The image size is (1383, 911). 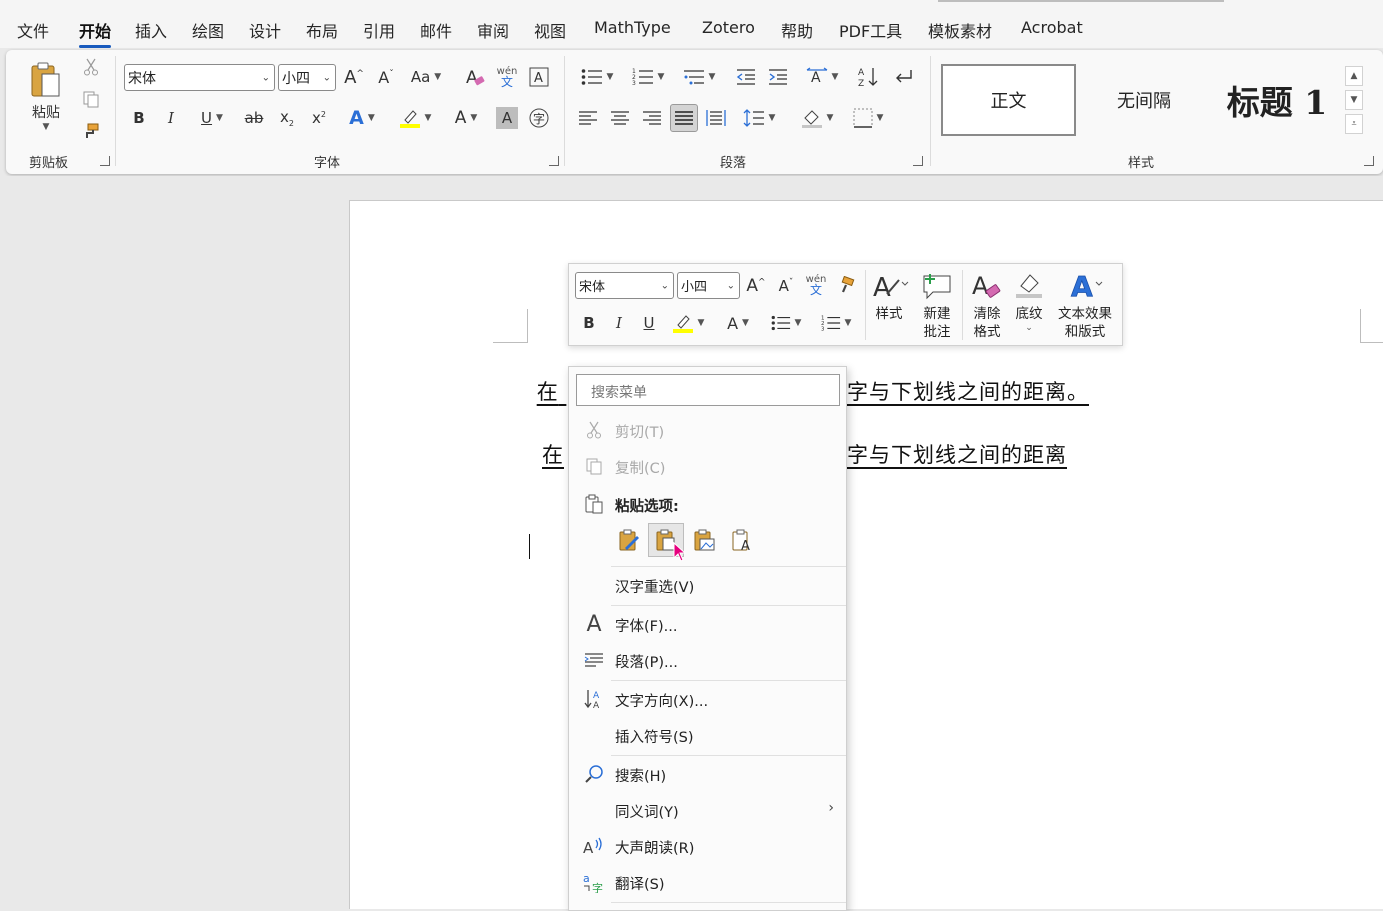 I want to click on strikethrough-button: ab, so click(x=254, y=118).